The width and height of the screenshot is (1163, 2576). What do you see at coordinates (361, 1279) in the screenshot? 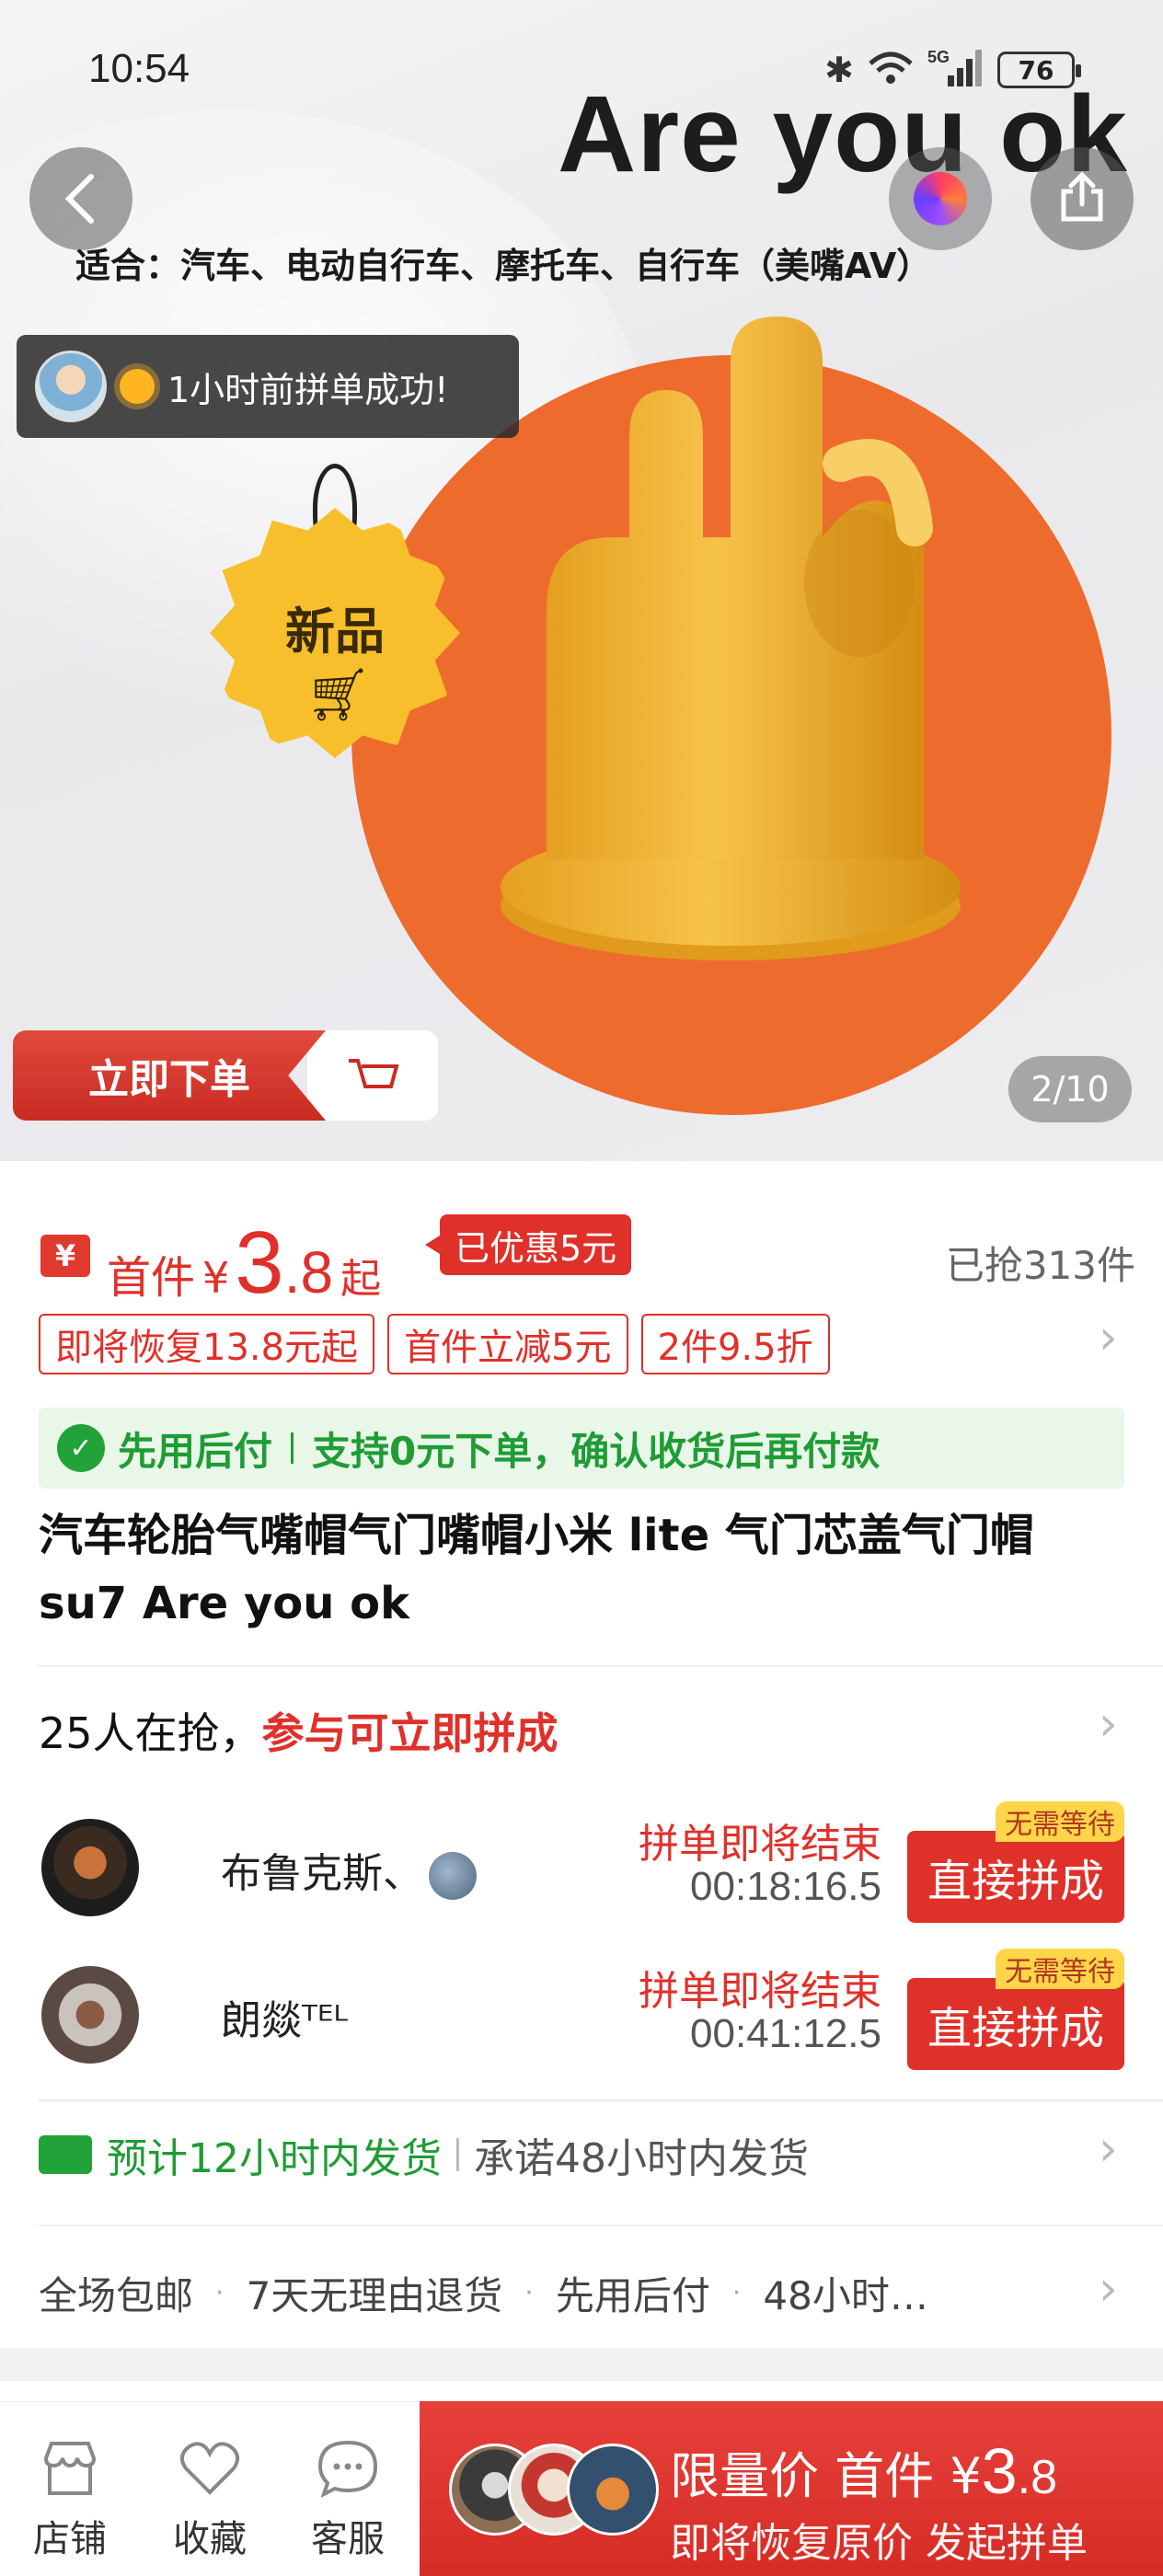
I see `price-suffix: 起` at bounding box center [361, 1279].